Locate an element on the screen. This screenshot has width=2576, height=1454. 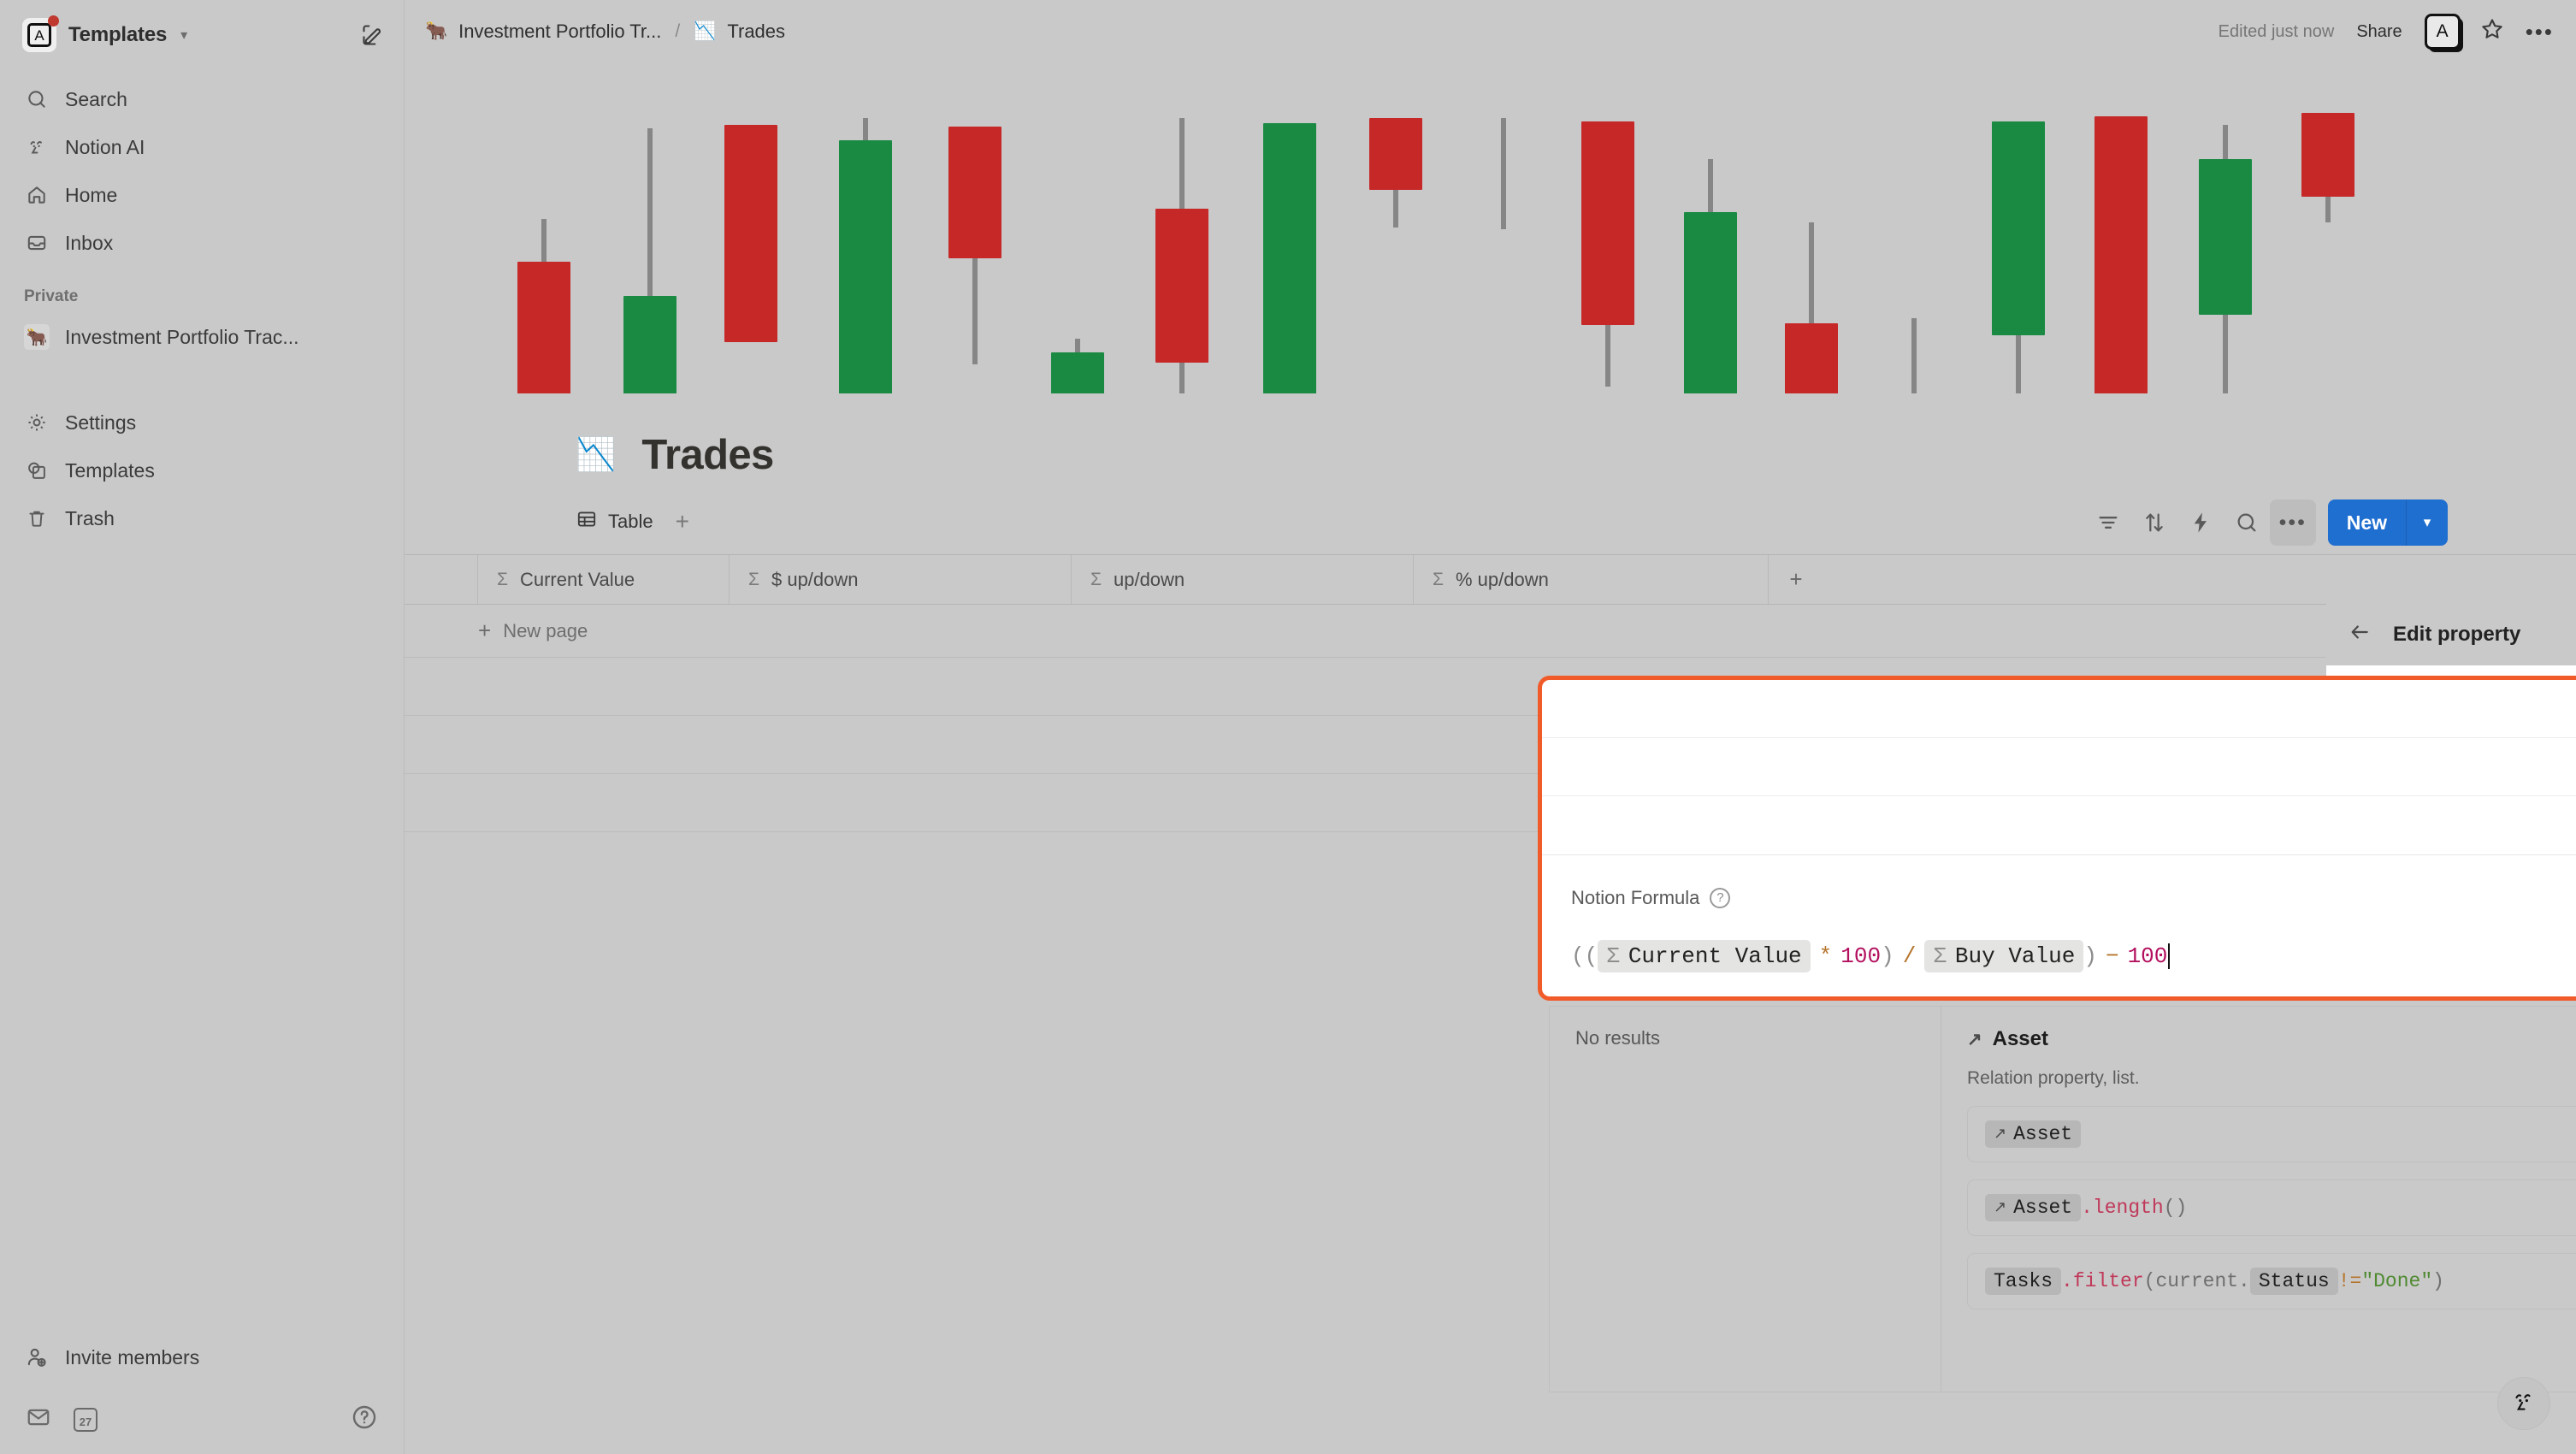
suggestion-detail-panel: ↗ Asset Relation property, list. ↗ Asset is located at coordinates (2258, 1199).